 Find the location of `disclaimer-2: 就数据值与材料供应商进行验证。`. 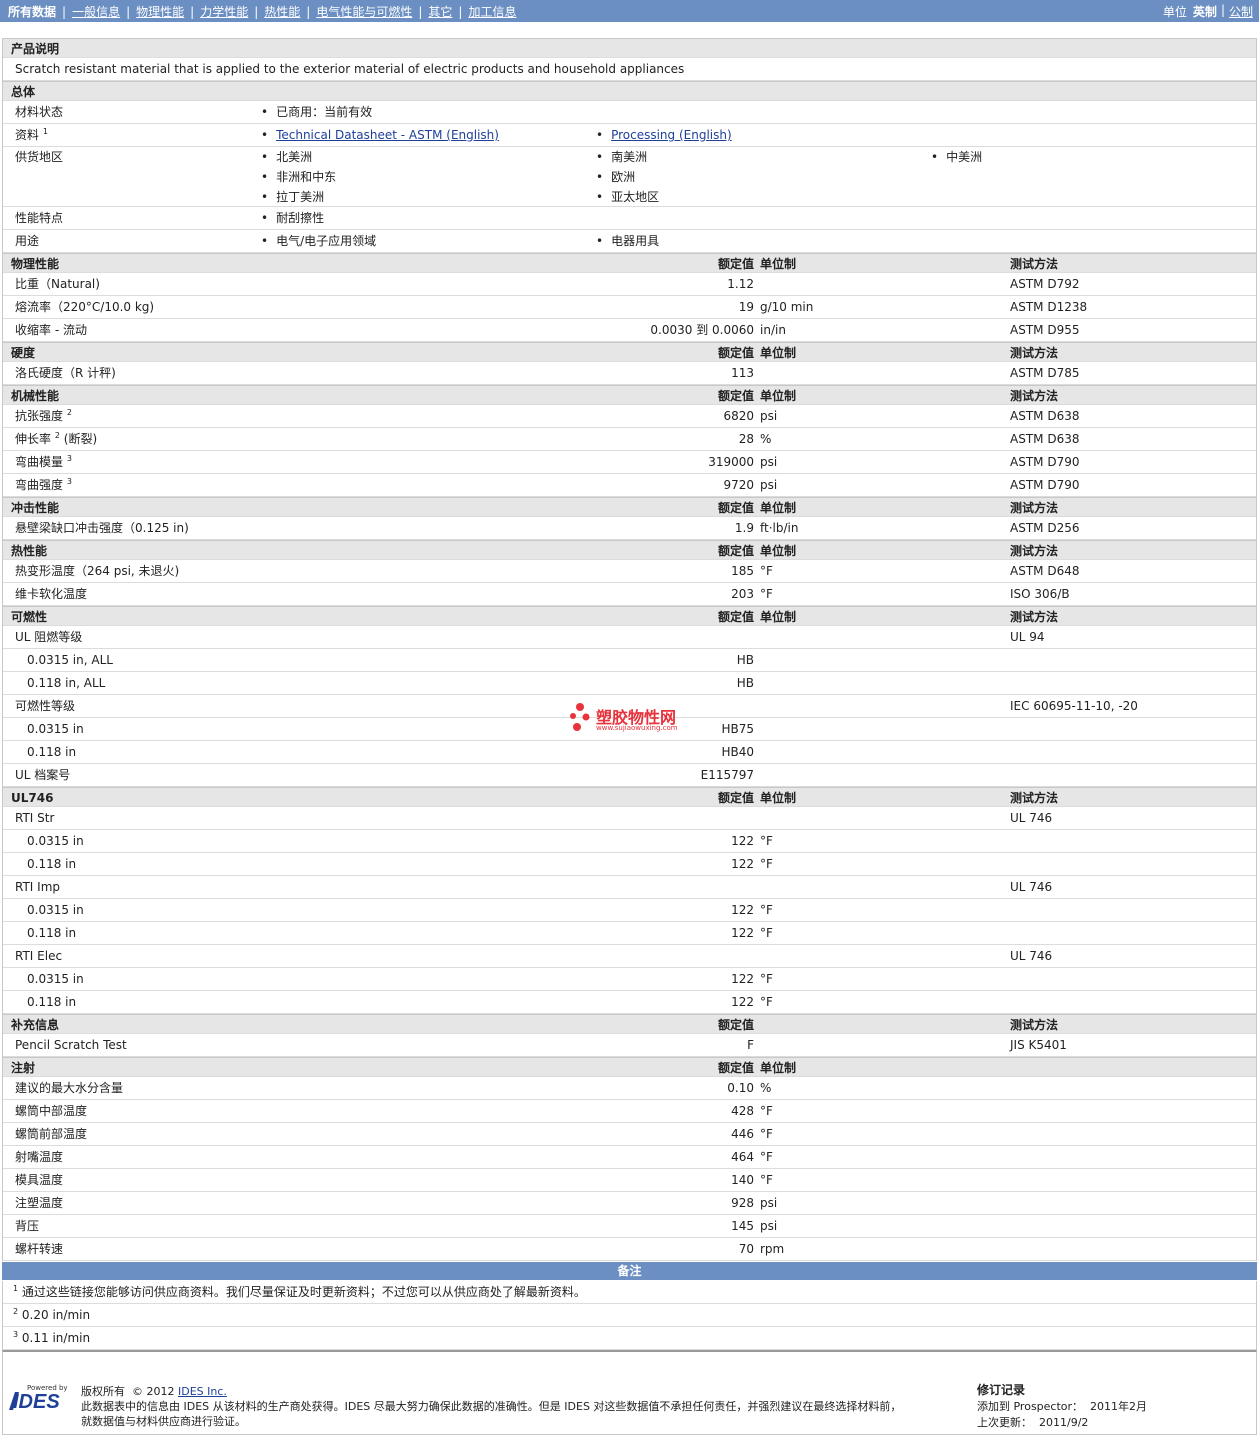

disclaimer-2: 就数据值与材料供应商进行验证。 is located at coordinates (163, 1421).